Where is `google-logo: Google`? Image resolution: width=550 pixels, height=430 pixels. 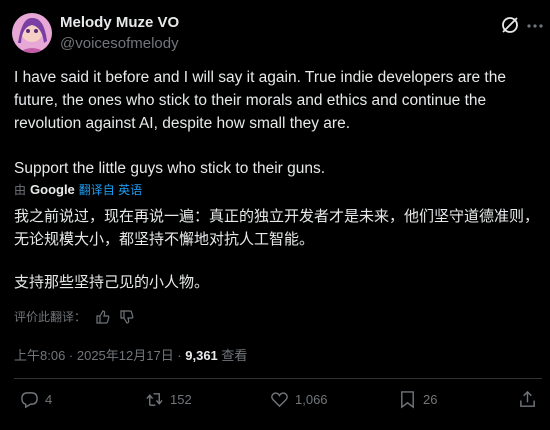
google-logo: Google is located at coordinates (52, 189).